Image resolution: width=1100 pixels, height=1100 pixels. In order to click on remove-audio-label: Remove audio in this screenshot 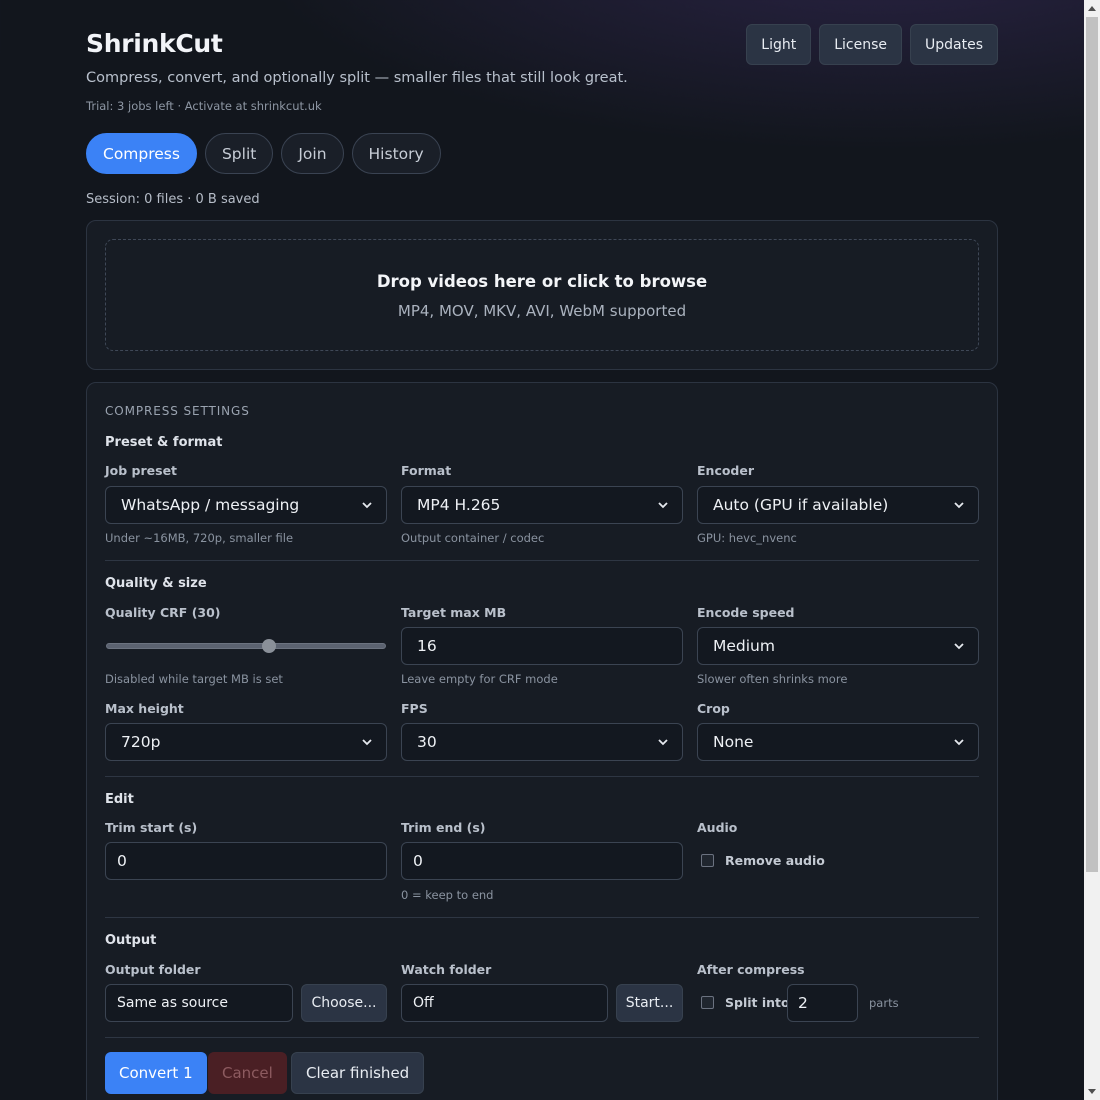, I will do `click(775, 860)`.